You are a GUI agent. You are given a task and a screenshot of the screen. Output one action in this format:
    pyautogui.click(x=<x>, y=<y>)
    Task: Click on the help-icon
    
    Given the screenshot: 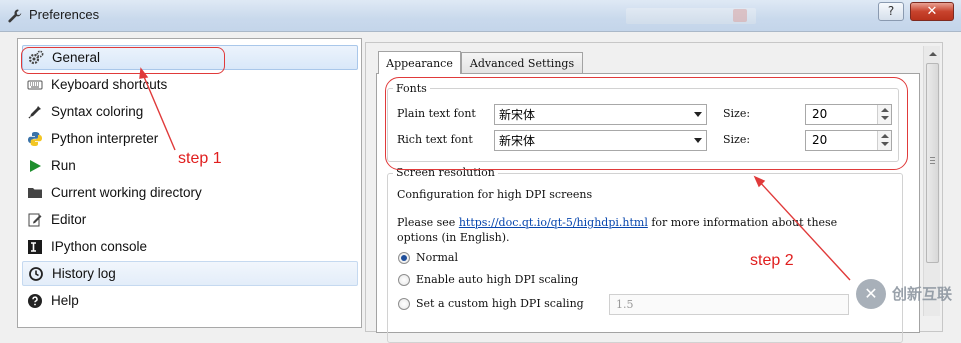 What is the action you would take?
    pyautogui.click(x=35, y=301)
    